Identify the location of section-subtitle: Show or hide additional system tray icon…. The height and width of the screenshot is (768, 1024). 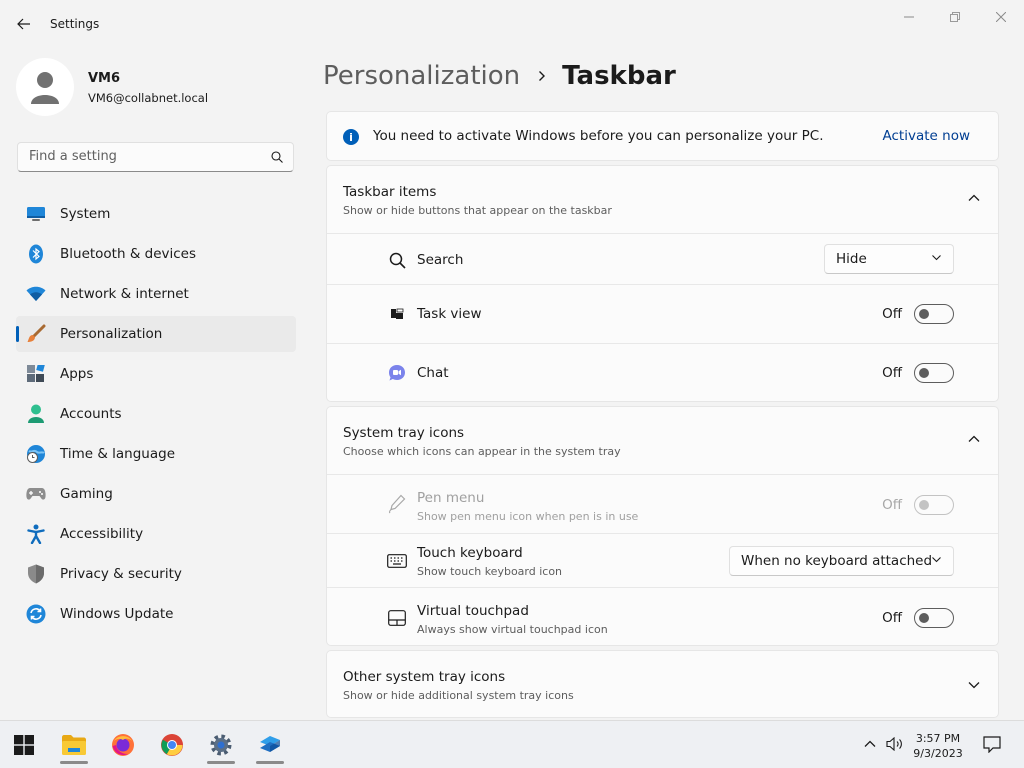
(458, 695).